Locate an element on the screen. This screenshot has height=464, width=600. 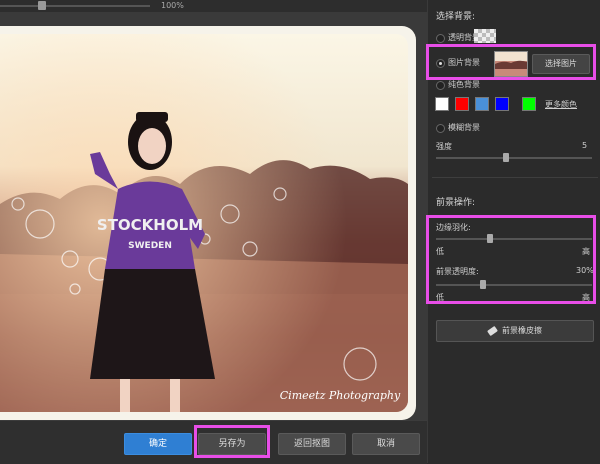
swatch-red is located at coordinates (462, 104).